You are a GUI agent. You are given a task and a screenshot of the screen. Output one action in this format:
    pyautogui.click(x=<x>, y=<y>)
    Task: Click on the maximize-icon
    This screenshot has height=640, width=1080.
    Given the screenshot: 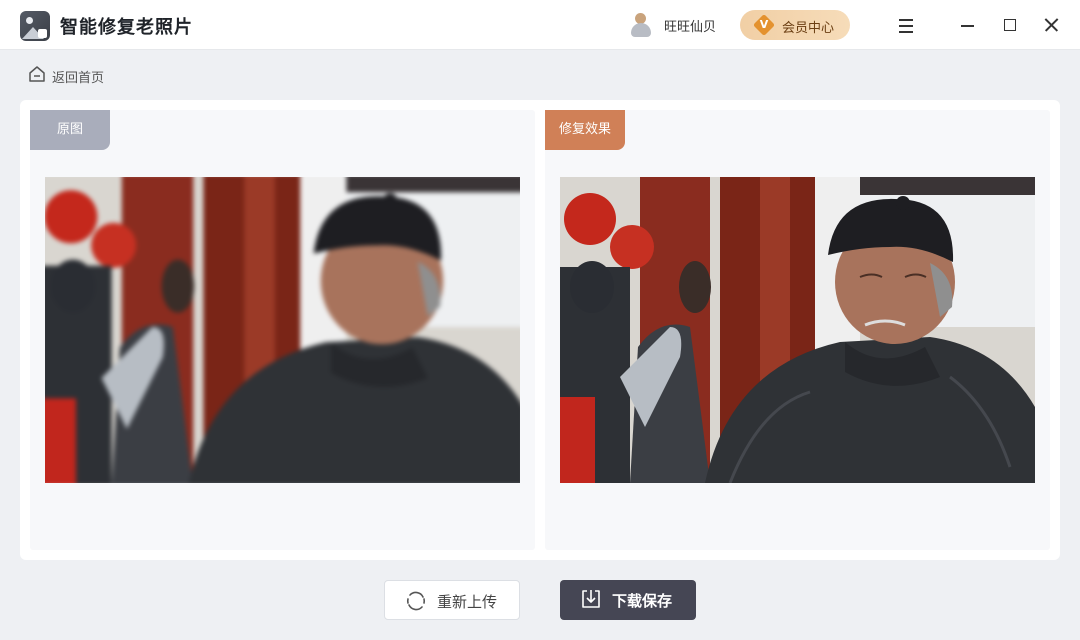 What is the action you would take?
    pyautogui.click(x=1010, y=25)
    